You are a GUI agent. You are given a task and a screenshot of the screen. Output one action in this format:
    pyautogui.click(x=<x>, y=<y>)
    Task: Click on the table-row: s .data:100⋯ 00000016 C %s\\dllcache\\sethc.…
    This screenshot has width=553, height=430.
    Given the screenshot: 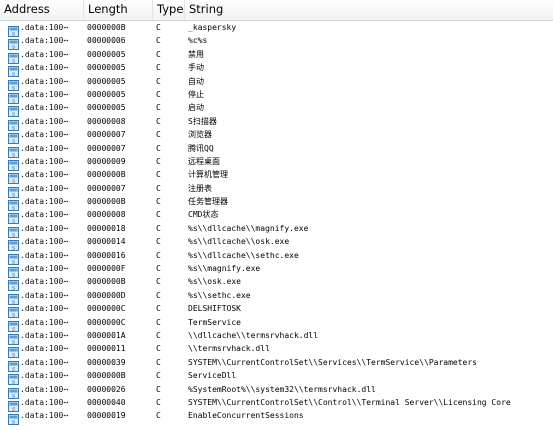 What is the action you would take?
    pyautogui.click(x=276, y=257)
    